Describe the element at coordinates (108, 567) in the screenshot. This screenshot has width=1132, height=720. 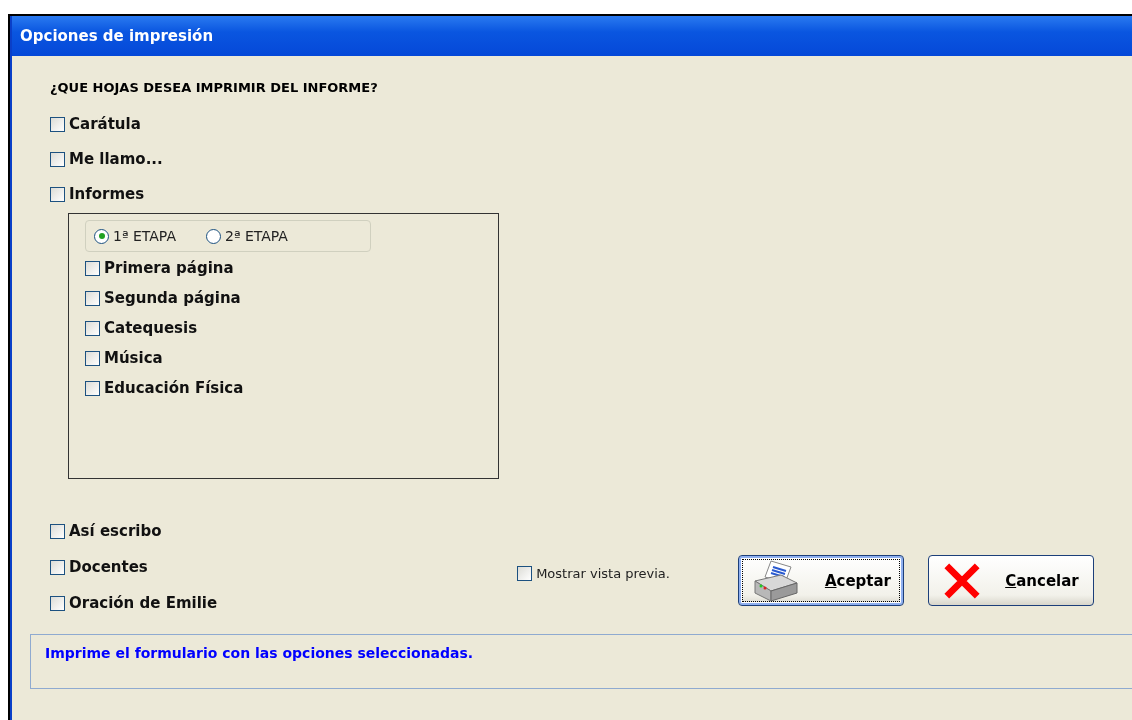
I see `option-label: Docentes` at that location.